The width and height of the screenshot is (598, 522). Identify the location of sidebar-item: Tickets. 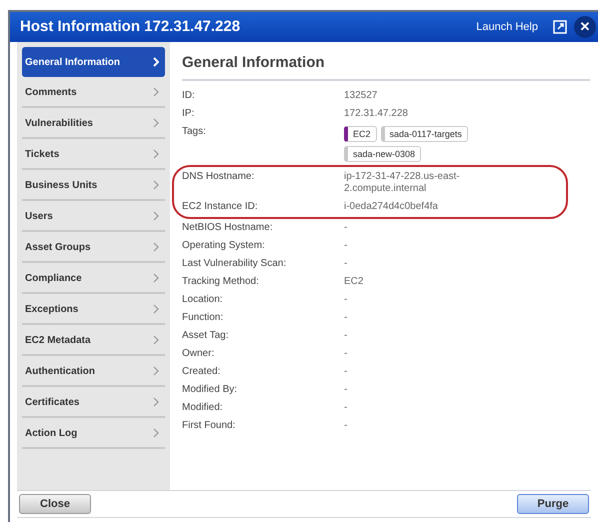
(93, 155).